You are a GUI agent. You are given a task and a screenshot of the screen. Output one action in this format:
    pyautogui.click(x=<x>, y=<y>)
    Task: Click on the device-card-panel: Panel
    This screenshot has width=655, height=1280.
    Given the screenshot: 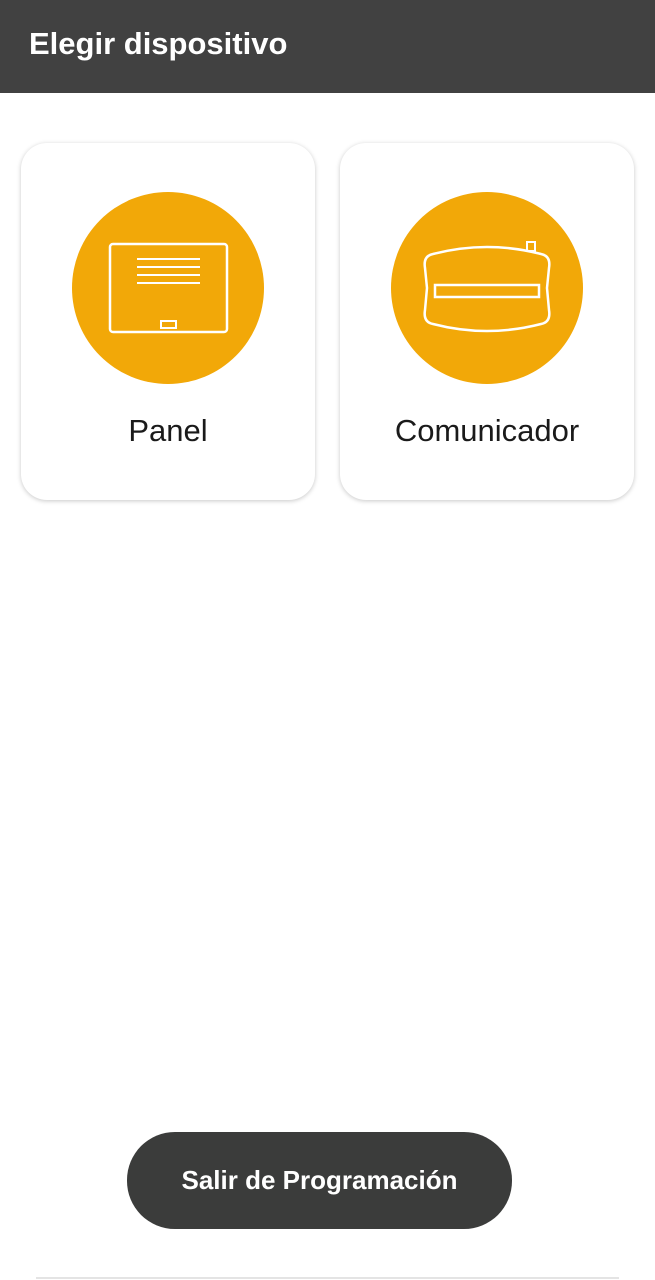 What is the action you would take?
    pyautogui.click(x=168, y=321)
    